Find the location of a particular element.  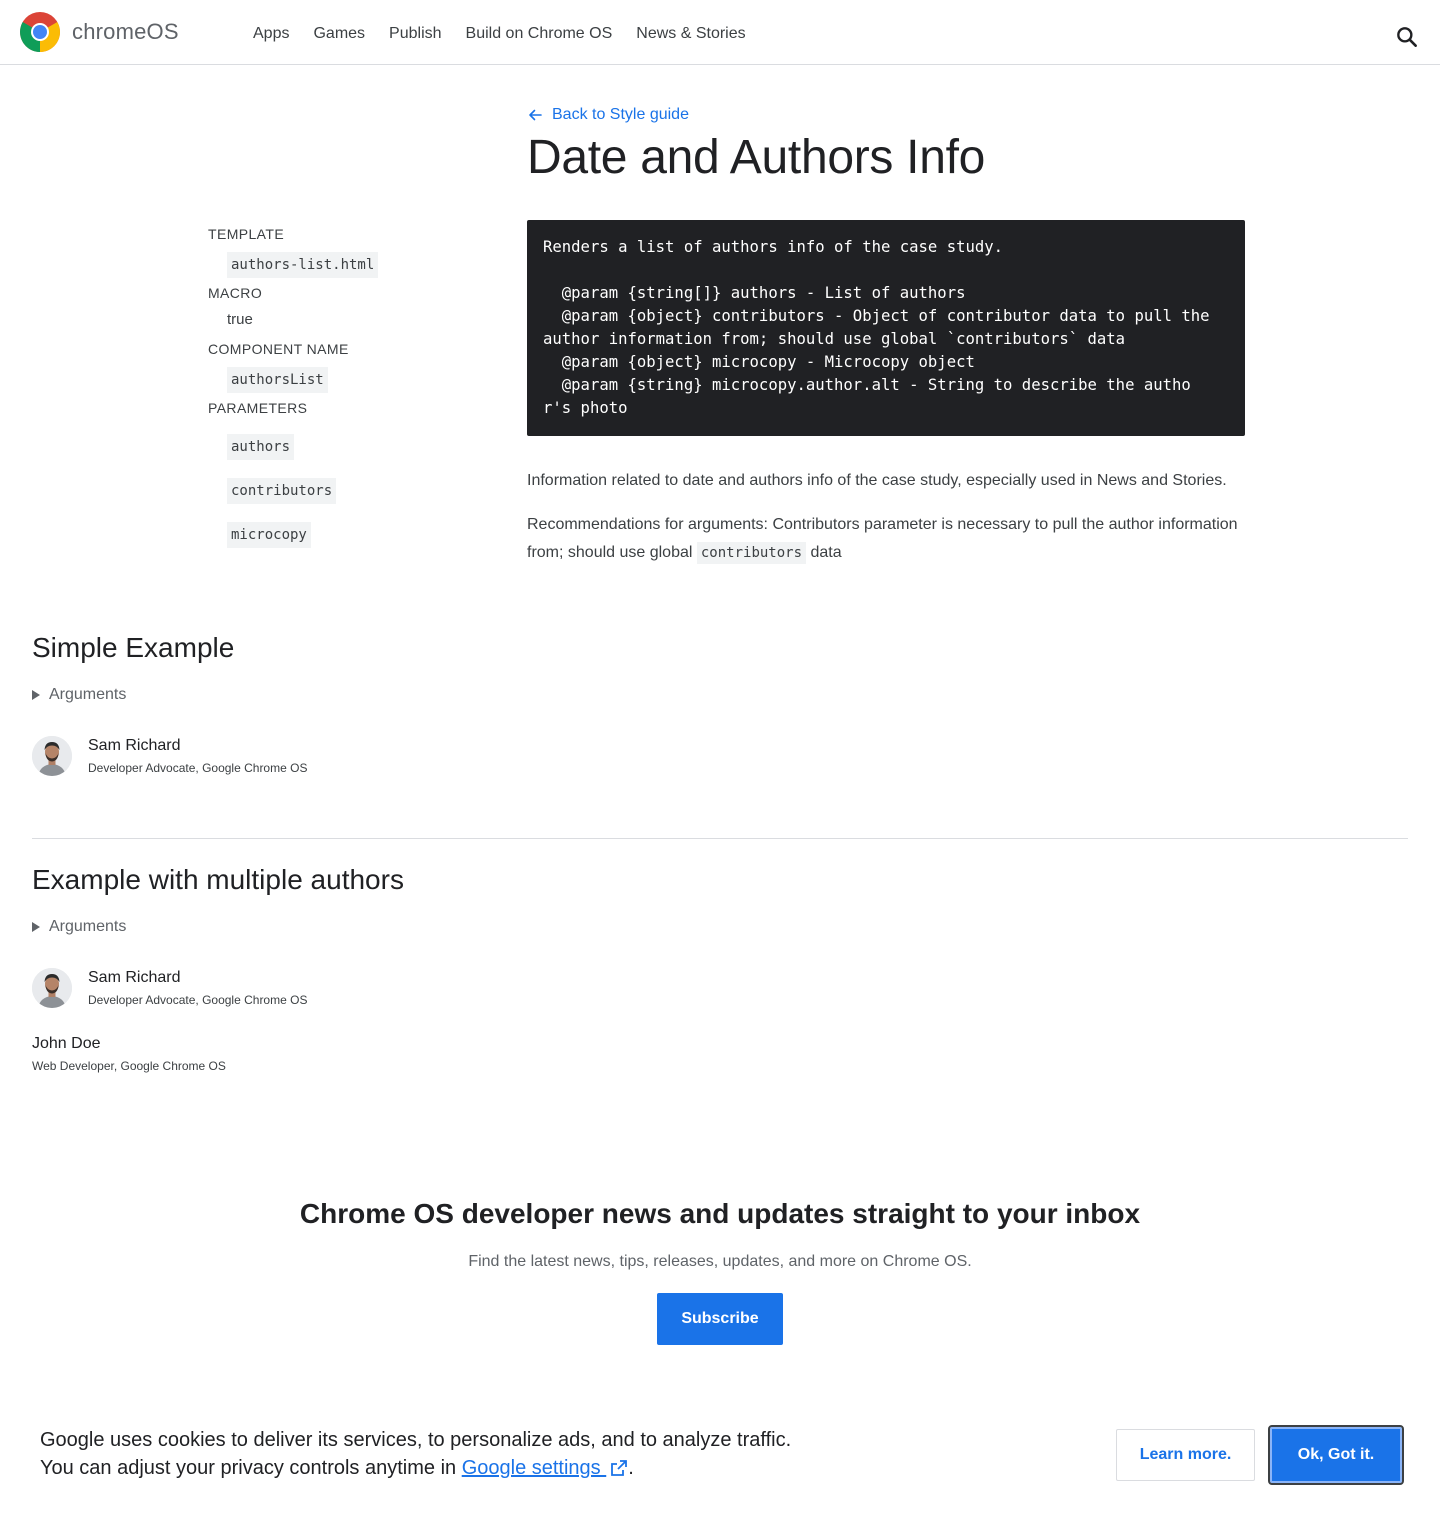

author-card: John Doe Web Developer, Google Chrome OS is located at coordinates (129, 1054).